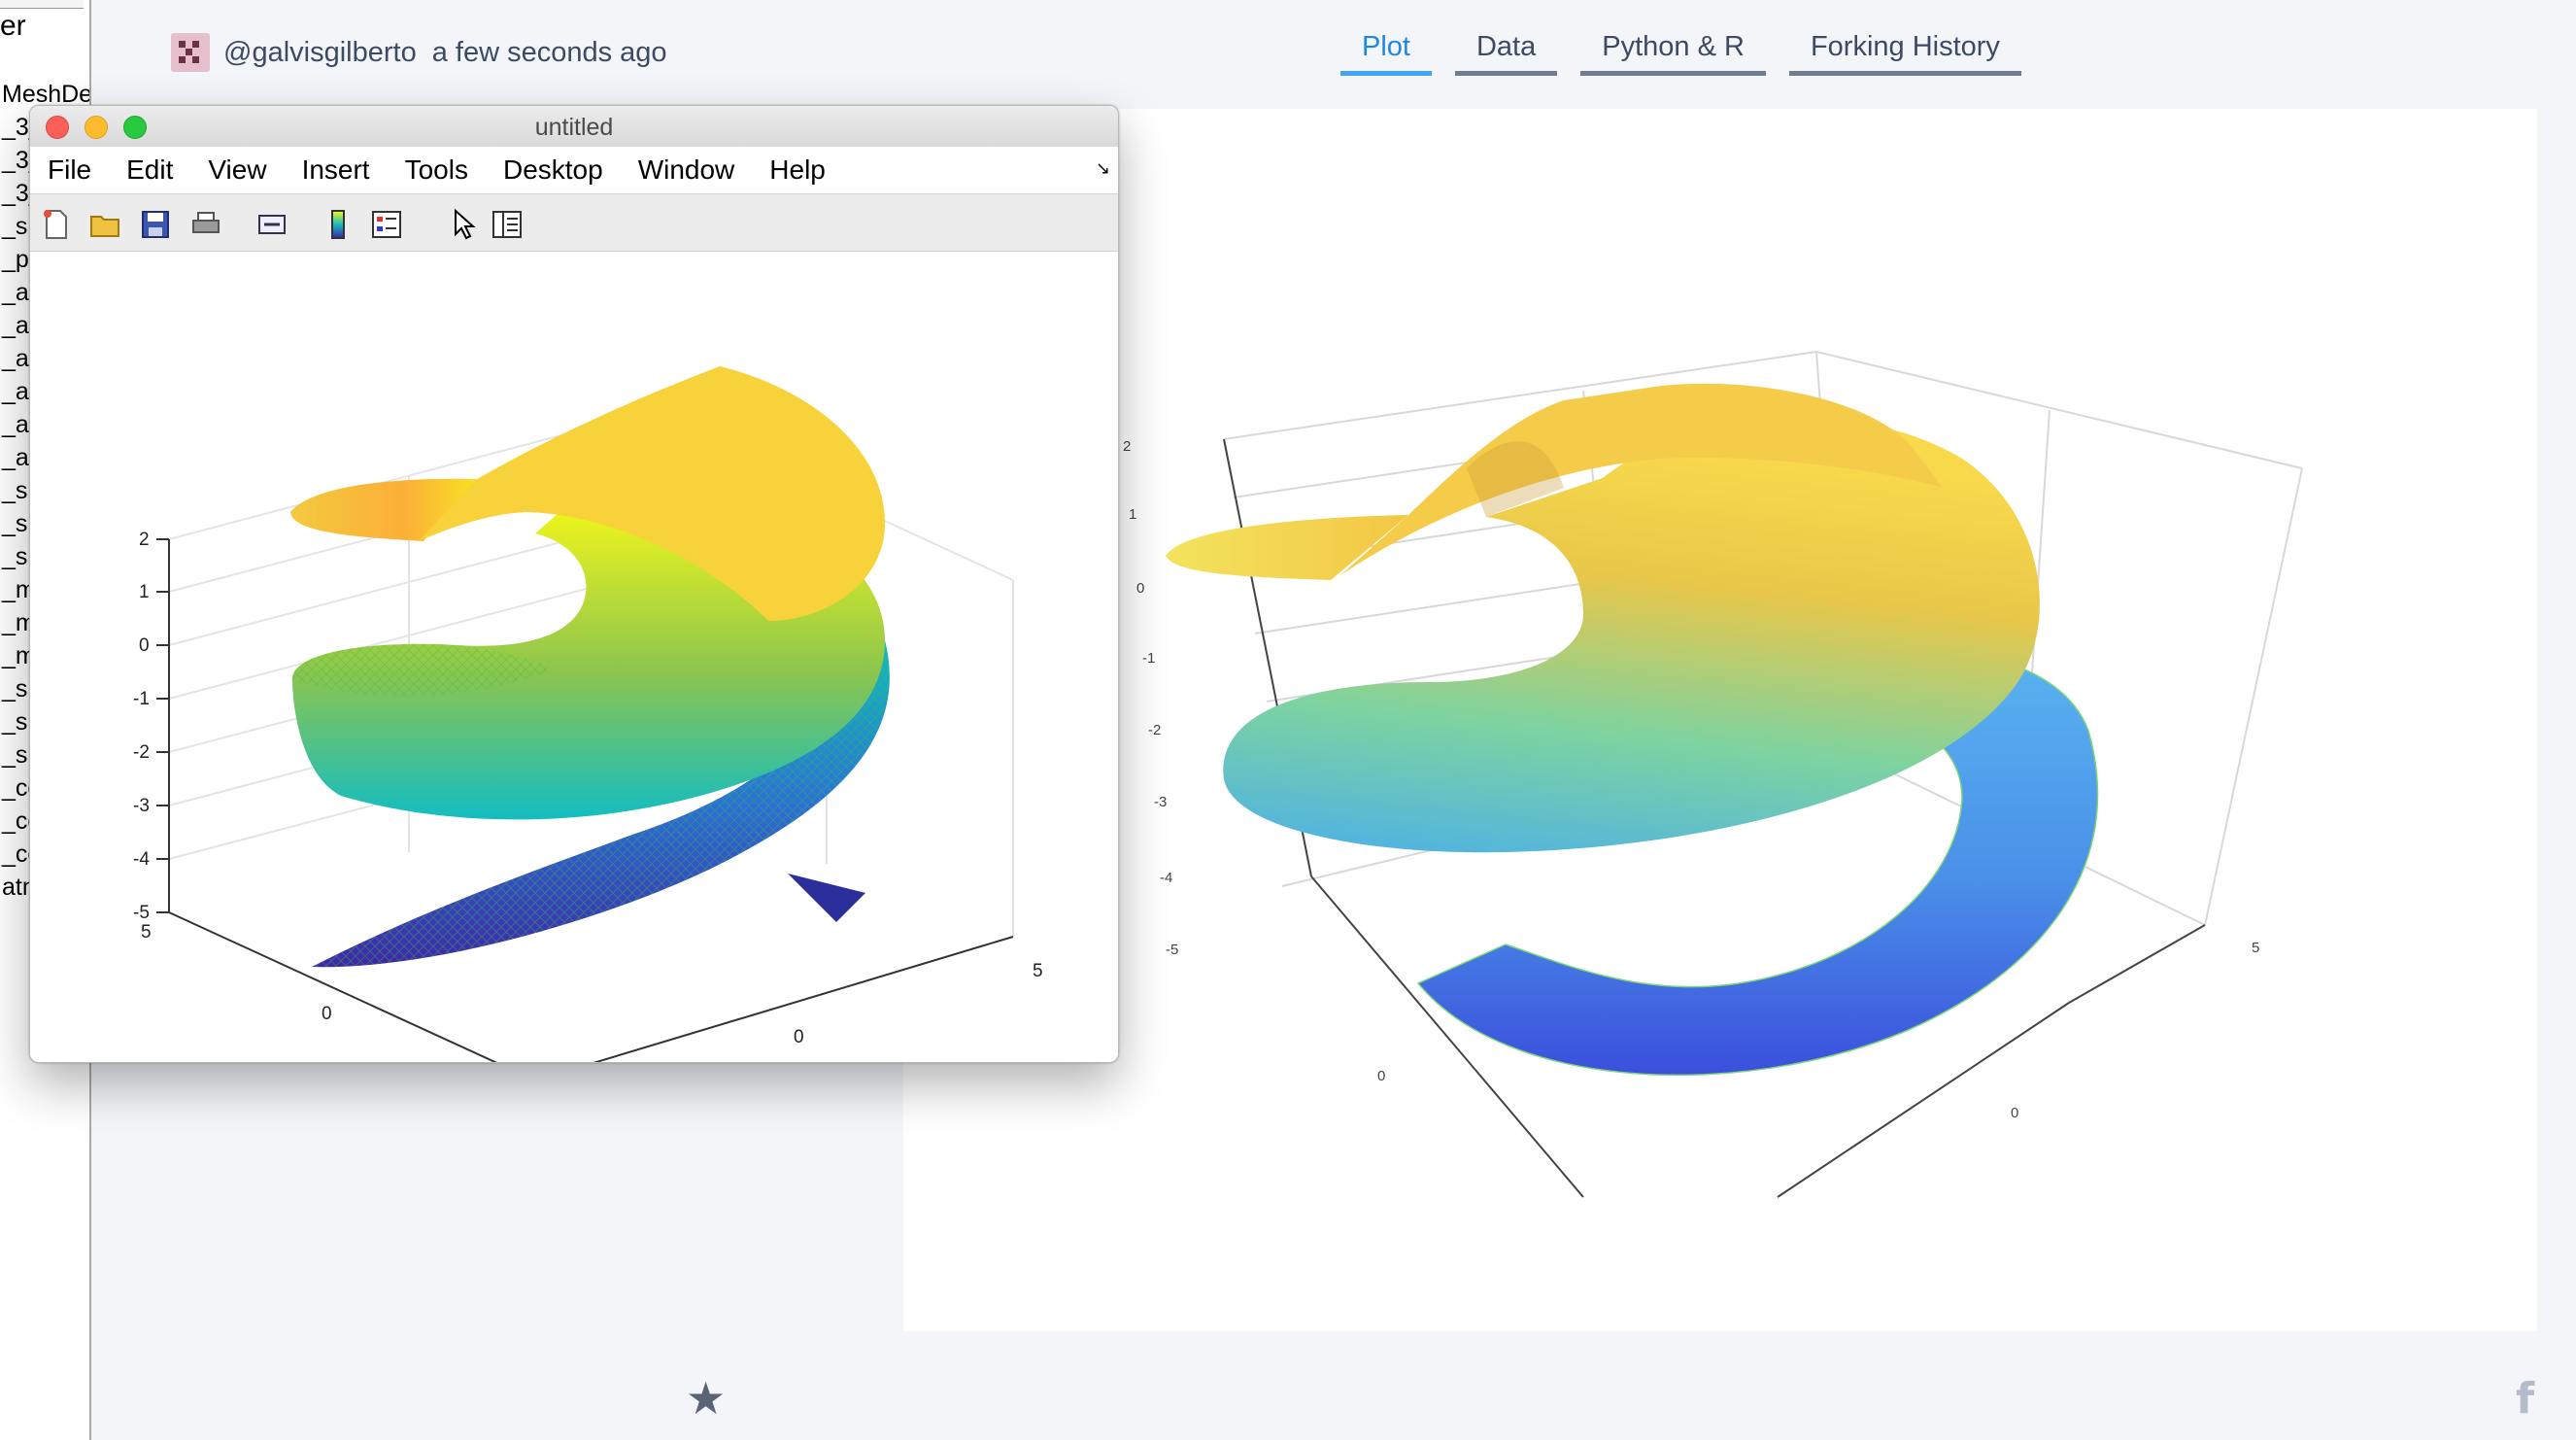 Image resolution: width=2576 pixels, height=1440 pixels. I want to click on plotly-z-tick: 0, so click(1140, 588).